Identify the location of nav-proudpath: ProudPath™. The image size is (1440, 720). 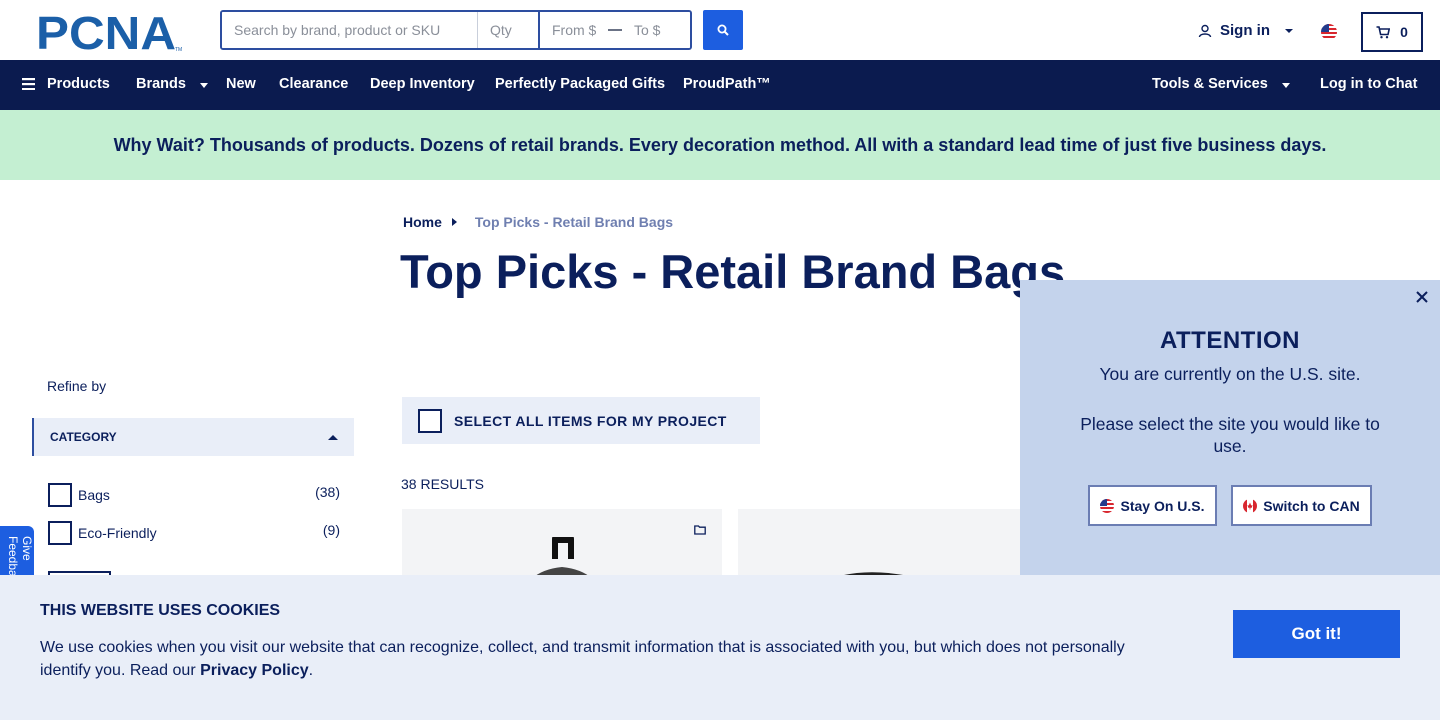
(727, 84).